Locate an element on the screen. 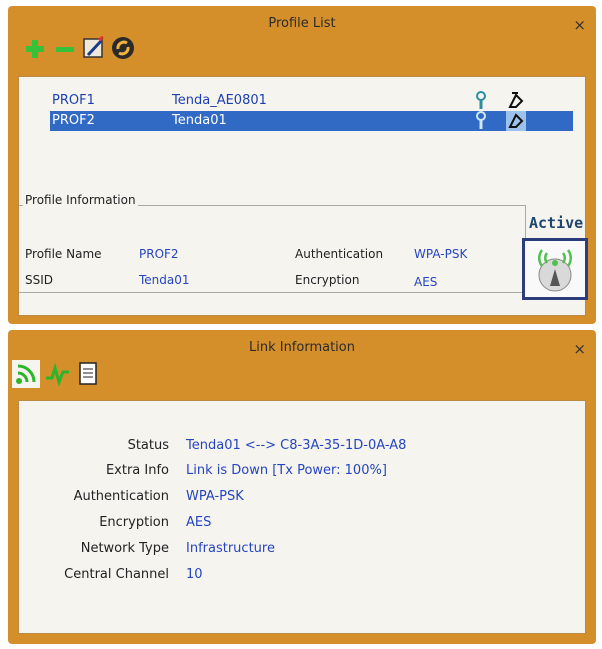  profile-name: PROF1 is located at coordinates (73, 100).